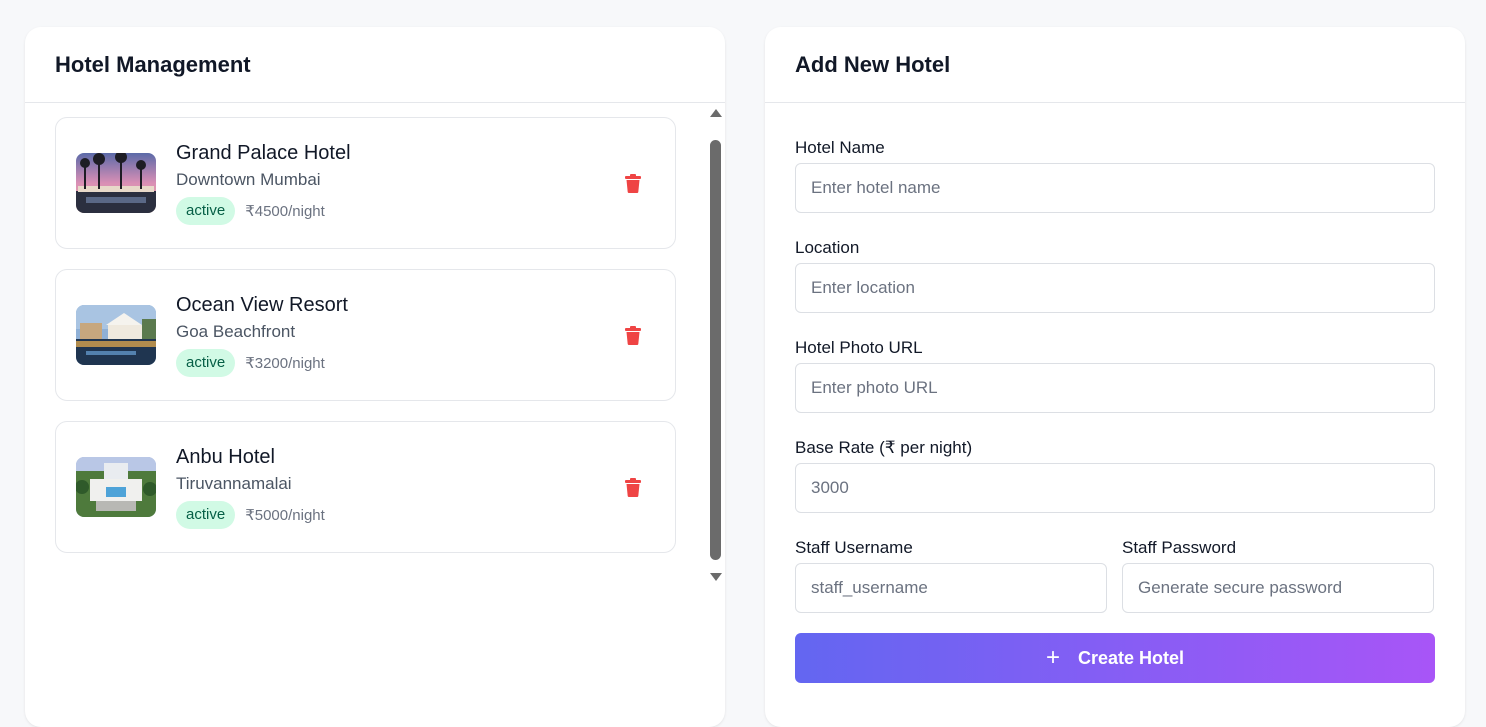  What do you see at coordinates (1115, 188) in the screenshot?
I see `hotel-name-input` at bounding box center [1115, 188].